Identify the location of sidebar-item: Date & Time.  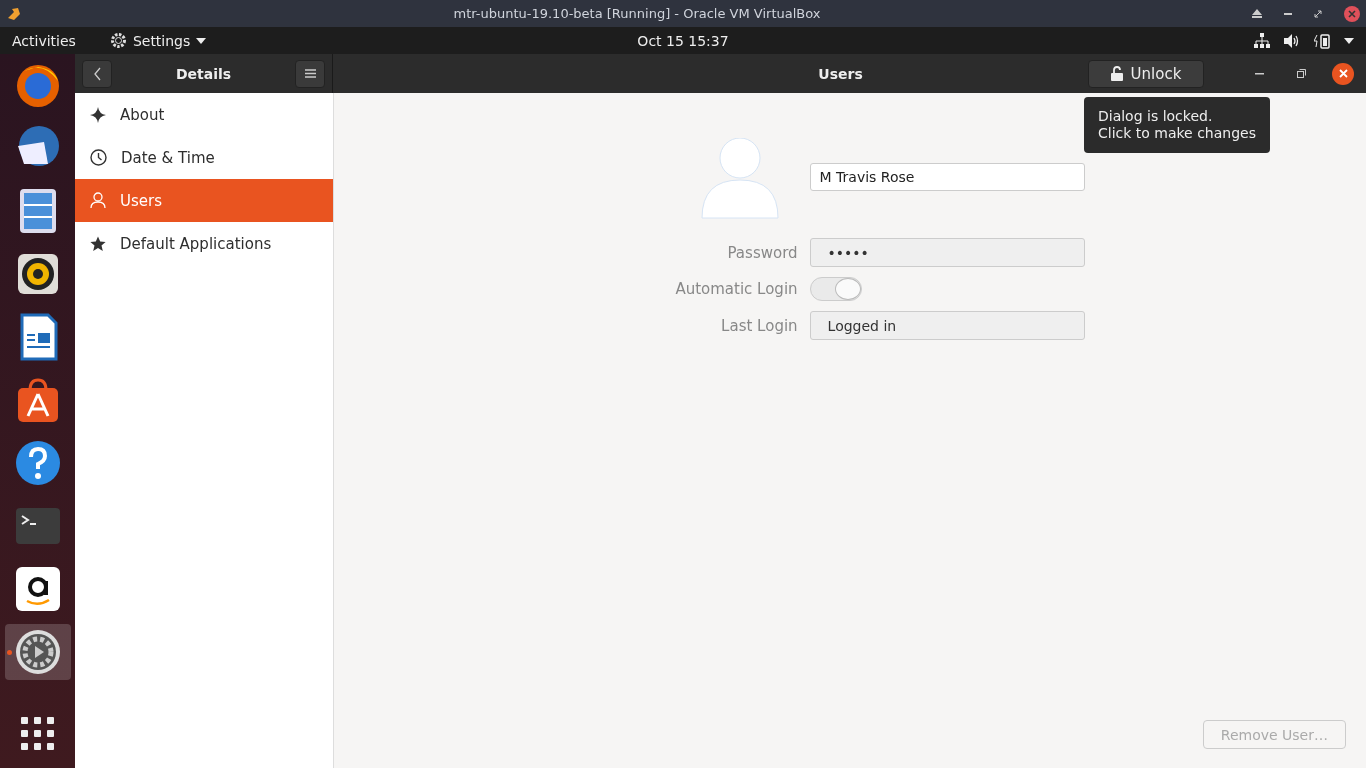
(204, 157).